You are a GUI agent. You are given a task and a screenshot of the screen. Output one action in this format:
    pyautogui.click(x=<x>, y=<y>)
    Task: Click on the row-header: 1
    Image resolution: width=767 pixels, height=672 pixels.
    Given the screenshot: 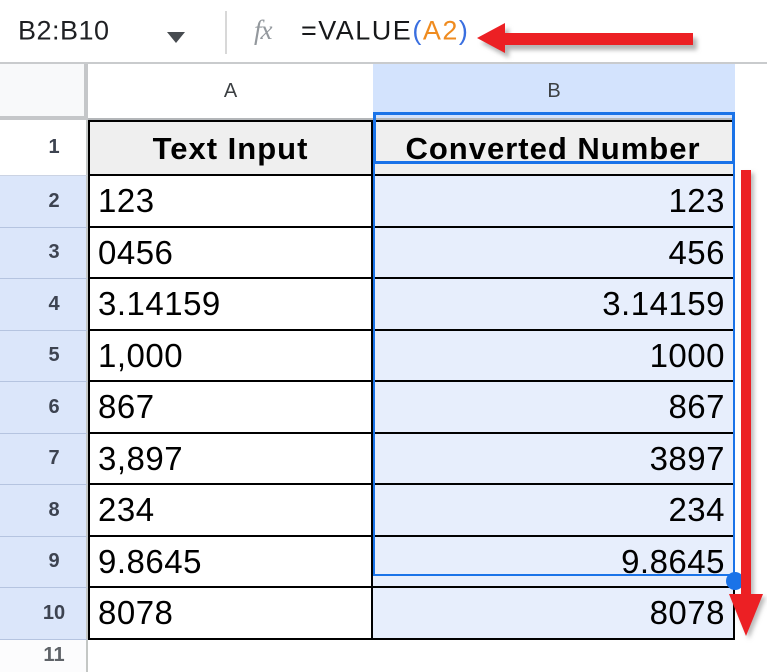 What is the action you would take?
    pyautogui.click(x=44, y=148)
    